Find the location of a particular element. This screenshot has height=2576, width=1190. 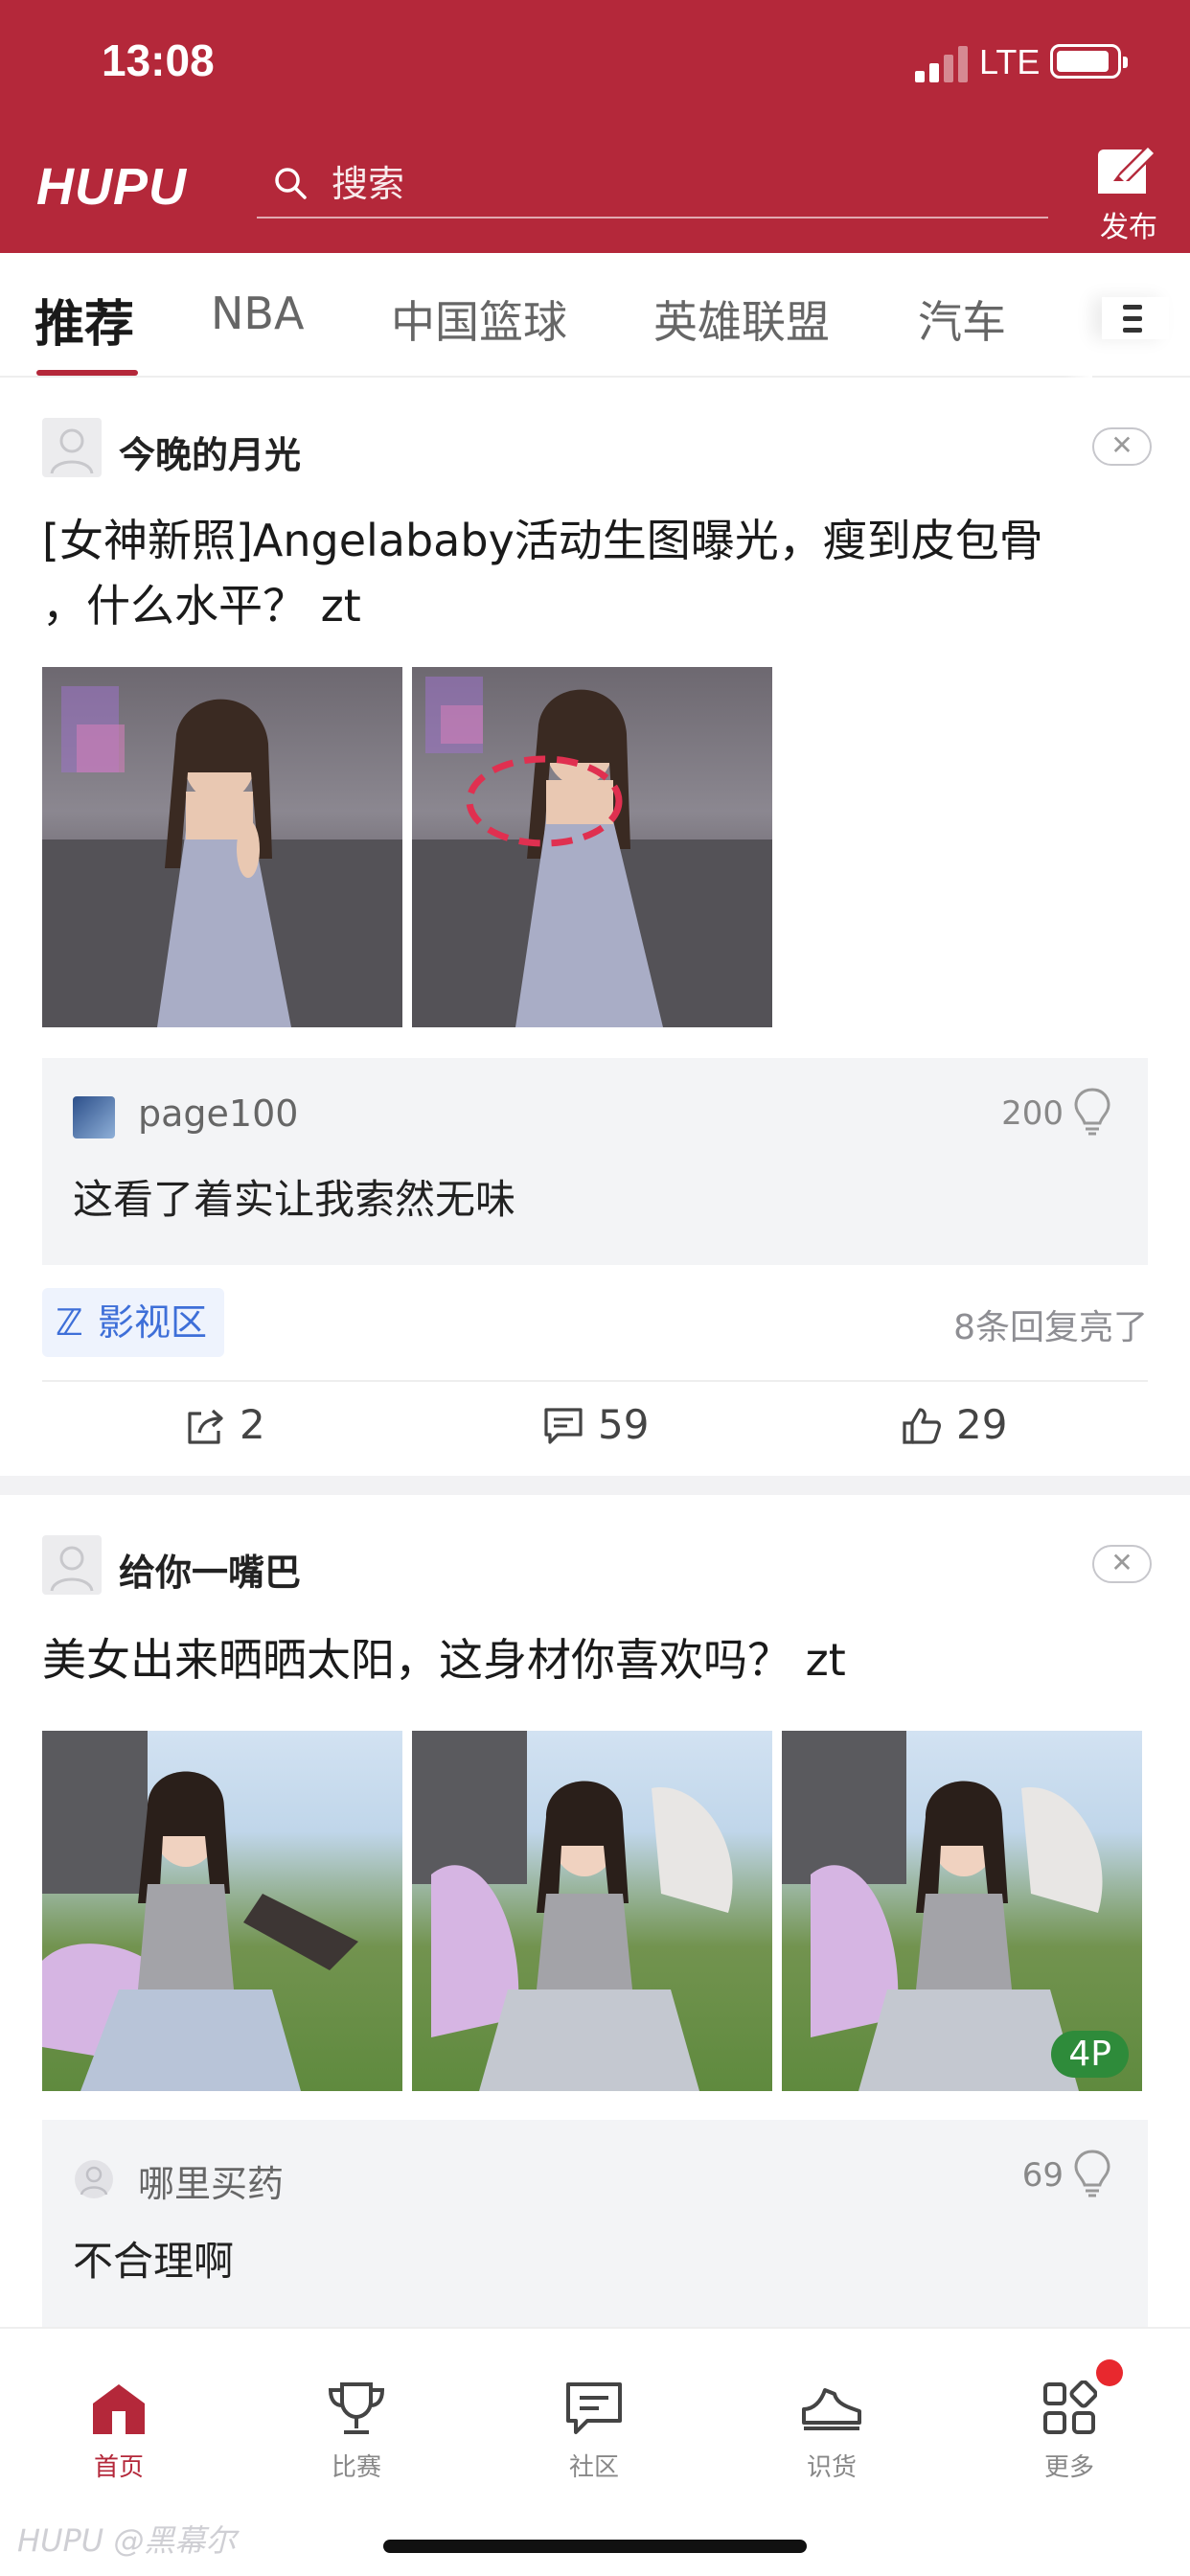

tab-nba: NBA is located at coordinates (257, 313).